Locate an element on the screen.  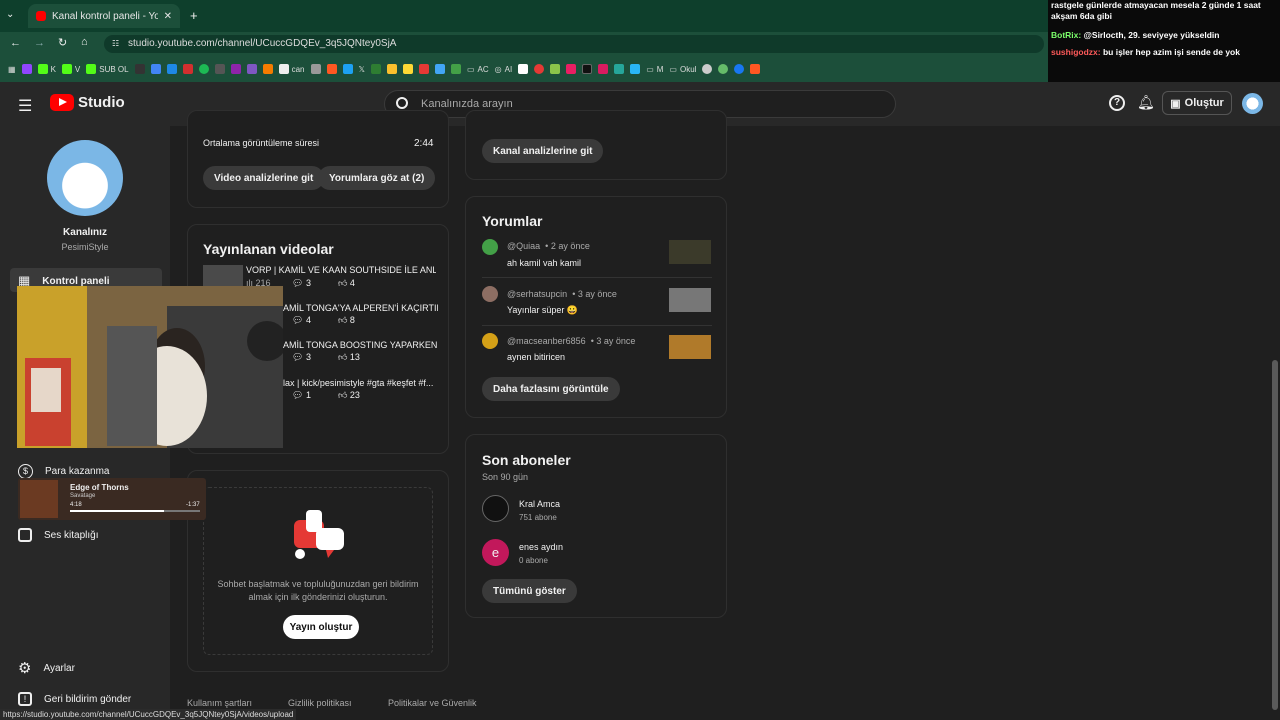
menu-icon: ☰ is located at coordinates (25, 106).